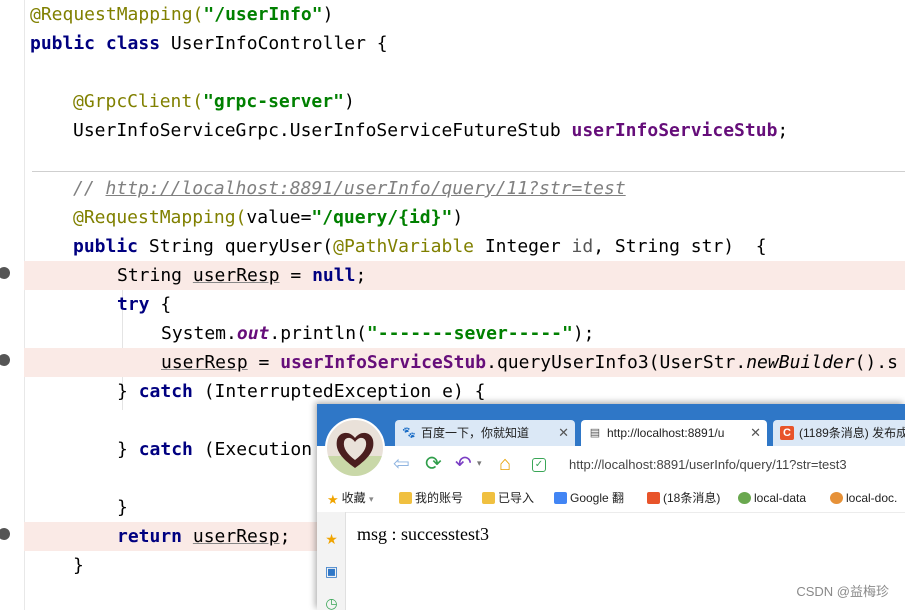 Image resolution: width=905 pixels, height=610 pixels. Describe the element at coordinates (539, 465) in the screenshot. I see `shield-icon: ✓` at that location.